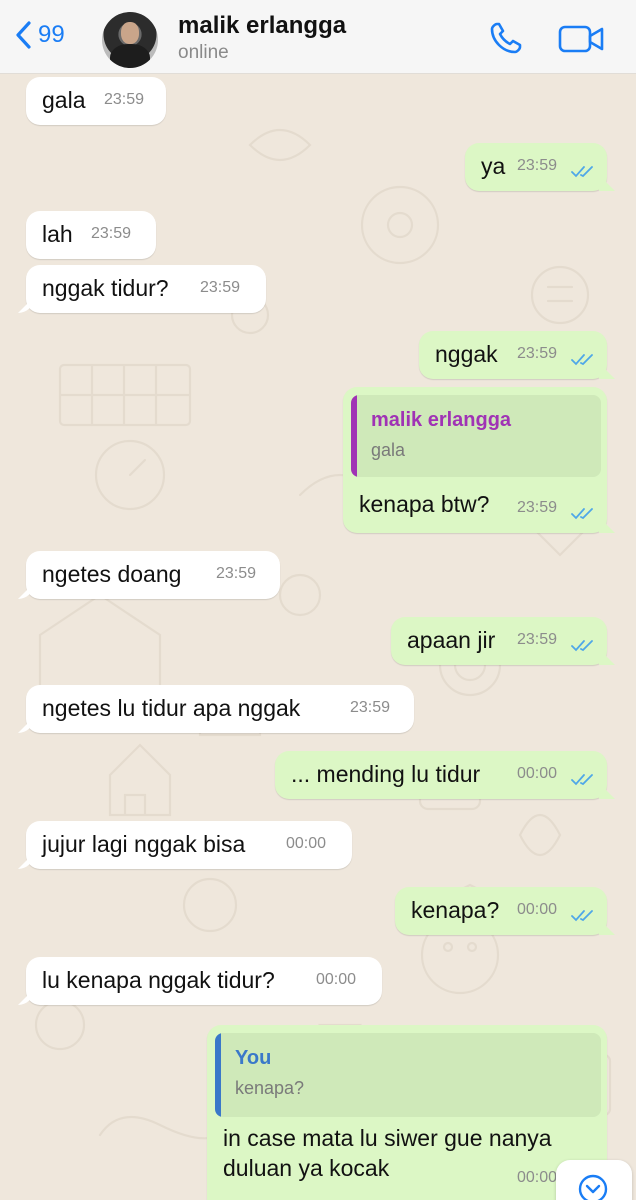  What do you see at coordinates (64, 100) in the screenshot?
I see `message-text: gala` at bounding box center [64, 100].